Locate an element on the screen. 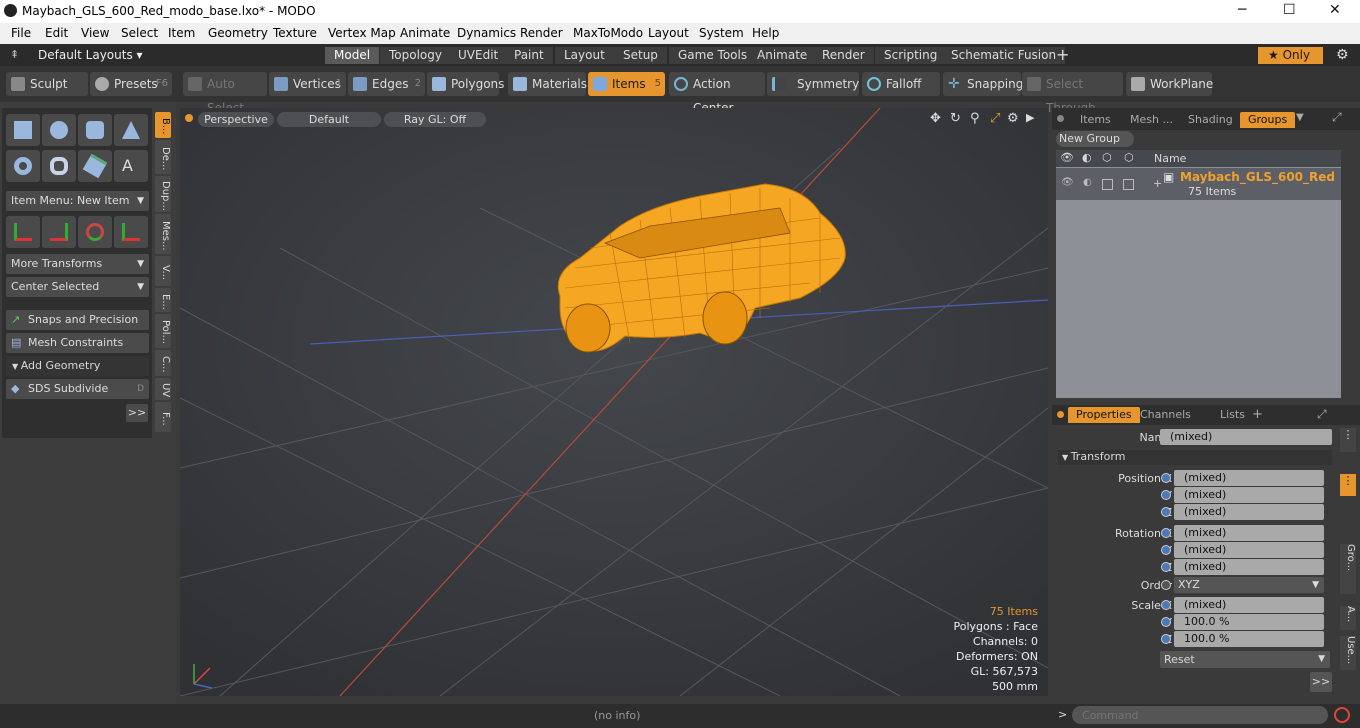 The height and width of the screenshot is (728, 1360). move-tool is located at coordinates (23, 232).